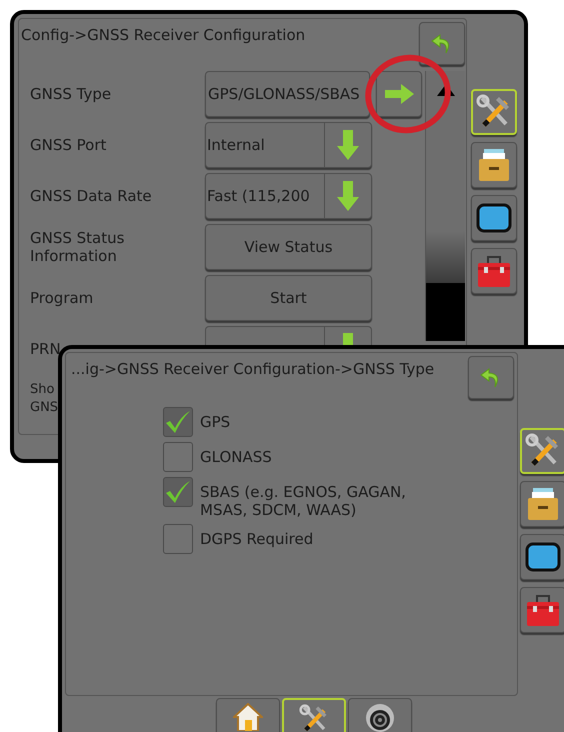 This screenshot has height=732, width=564. Describe the element at coordinates (69, 145) in the screenshot. I see `setting-label: GNSS Port` at that location.